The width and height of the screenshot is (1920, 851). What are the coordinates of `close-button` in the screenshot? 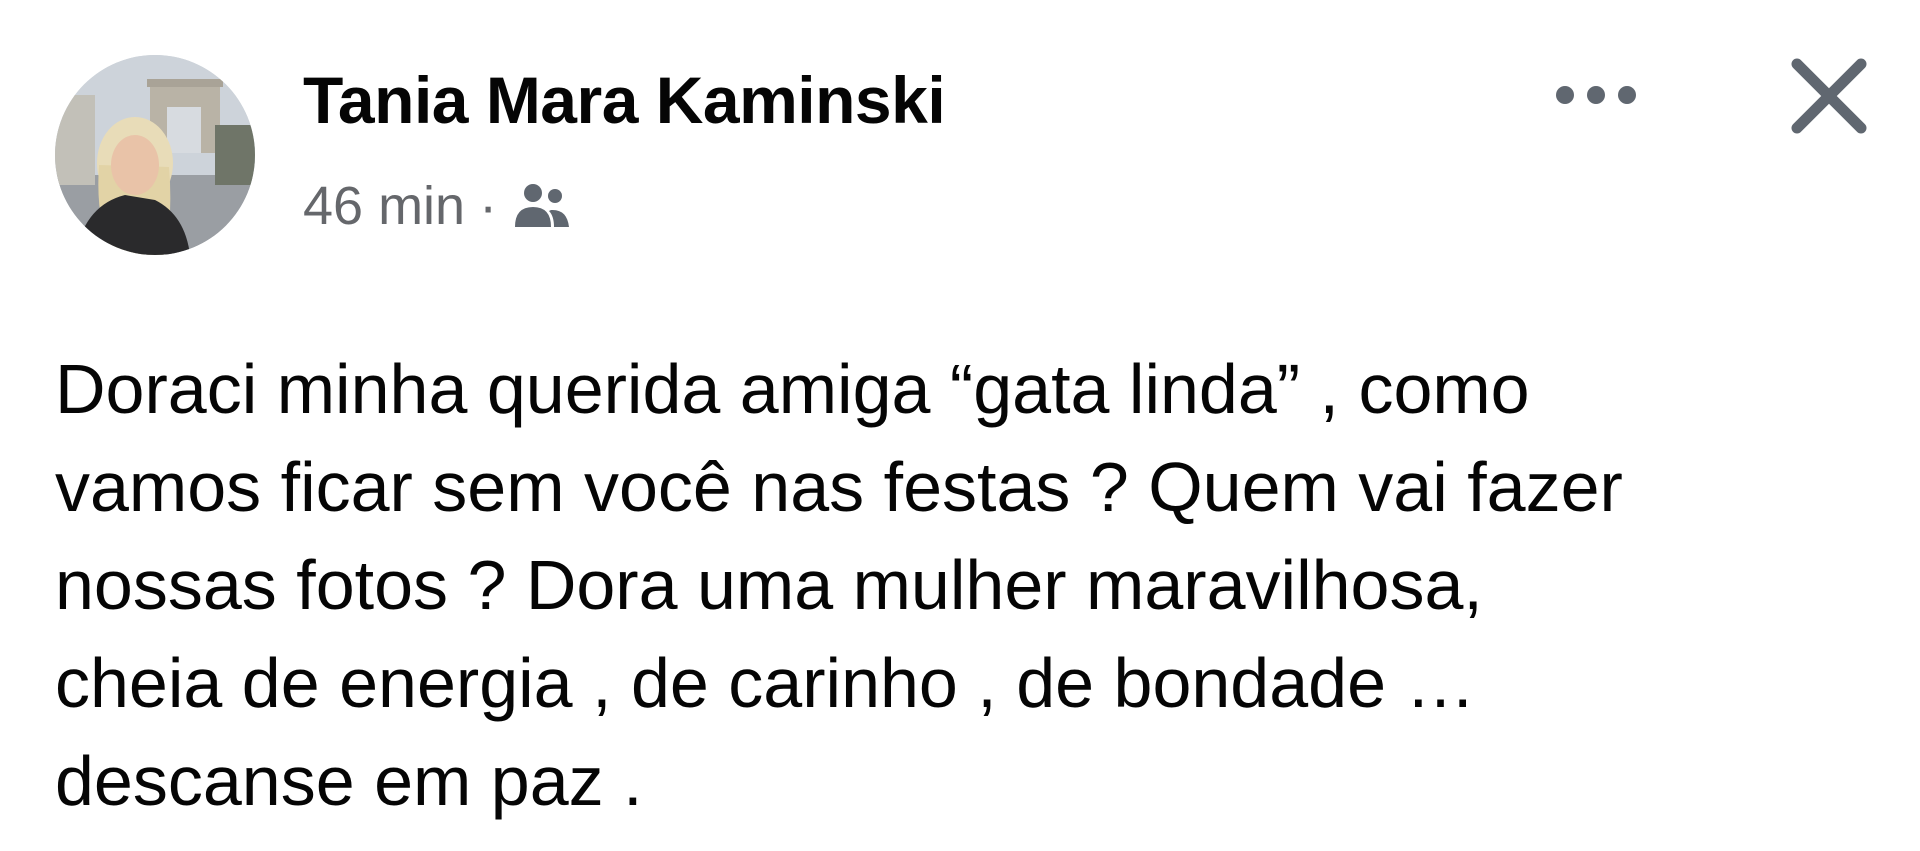 It's located at (1829, 96).